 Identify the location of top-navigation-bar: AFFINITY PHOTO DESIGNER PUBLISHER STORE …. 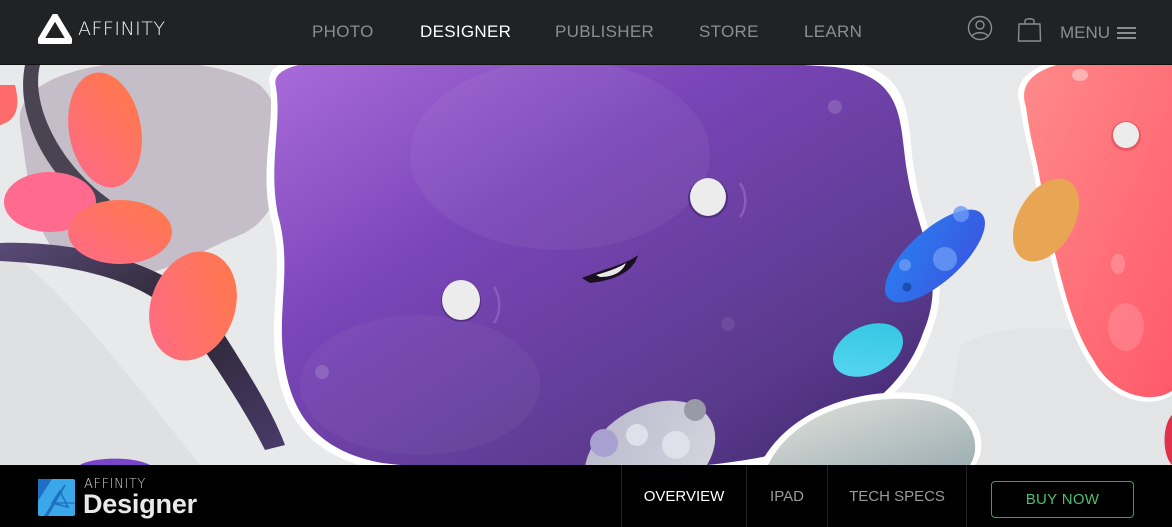
(586, 32).